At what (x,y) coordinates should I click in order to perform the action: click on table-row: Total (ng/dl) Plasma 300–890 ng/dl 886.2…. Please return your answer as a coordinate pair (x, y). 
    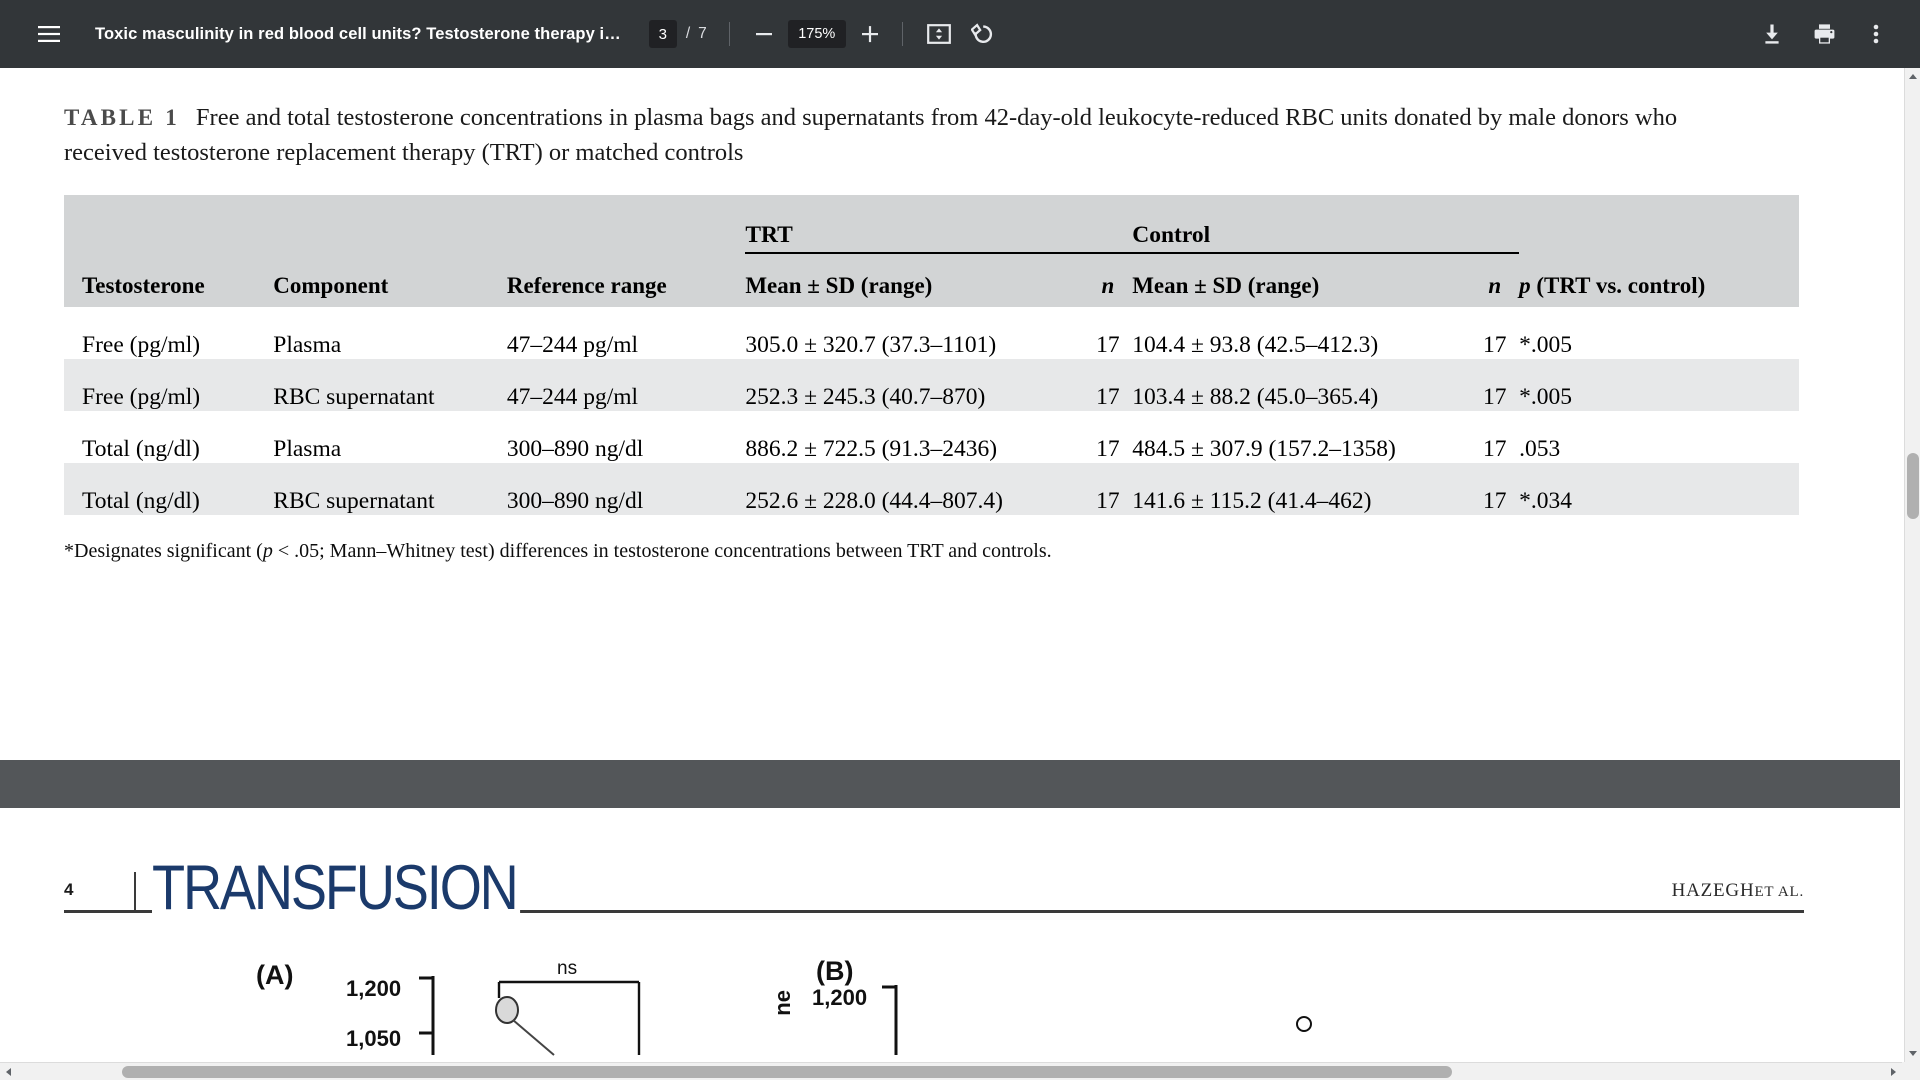
    Looking at the image, I should click on (931, 437).